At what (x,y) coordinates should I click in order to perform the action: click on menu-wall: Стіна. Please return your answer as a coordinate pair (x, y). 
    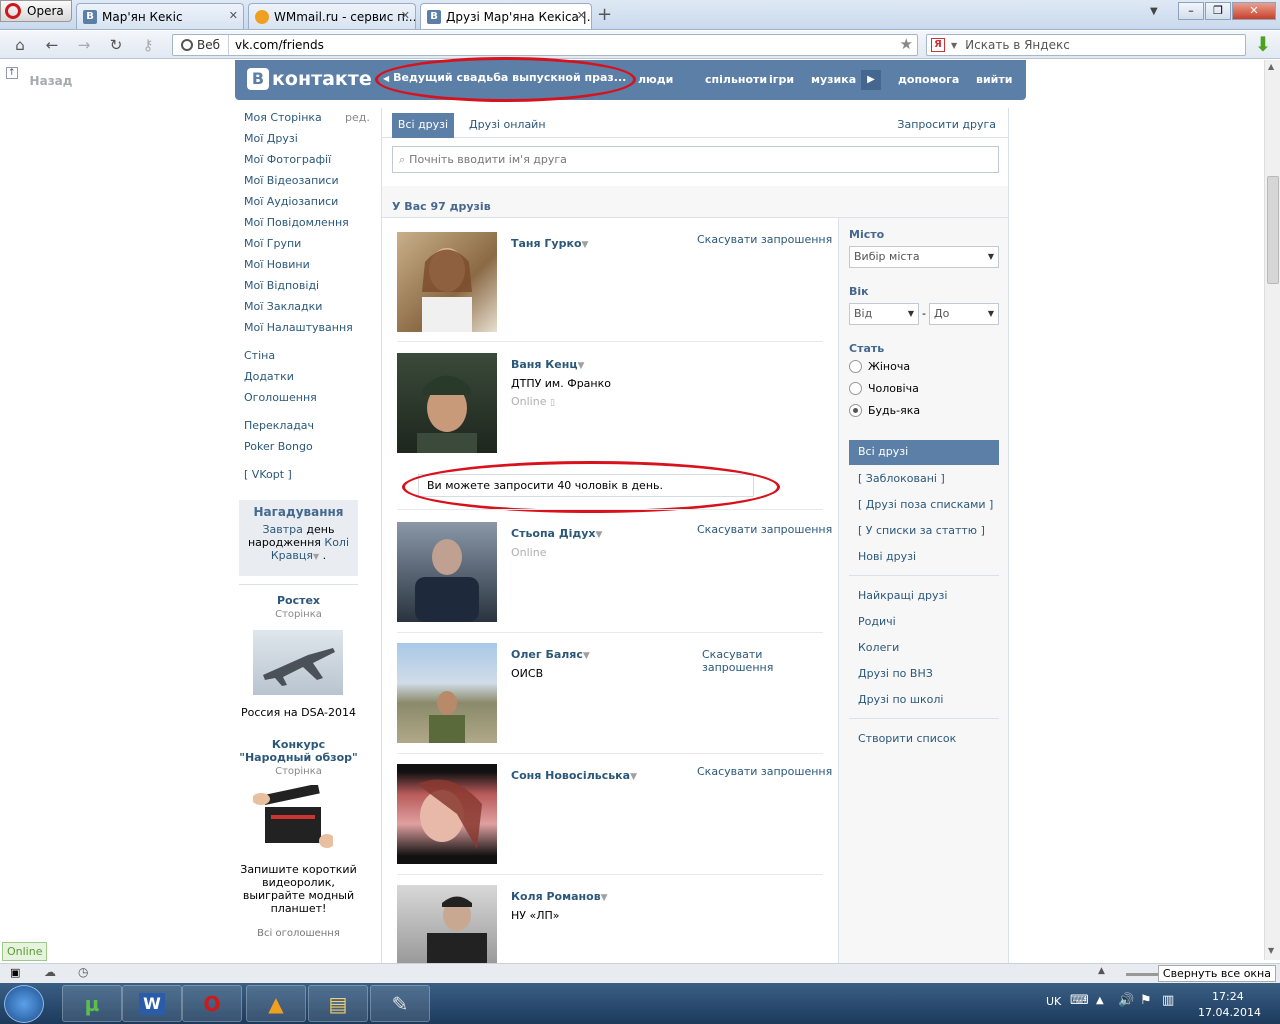
    Looking at the image, I should click on (259, 355).